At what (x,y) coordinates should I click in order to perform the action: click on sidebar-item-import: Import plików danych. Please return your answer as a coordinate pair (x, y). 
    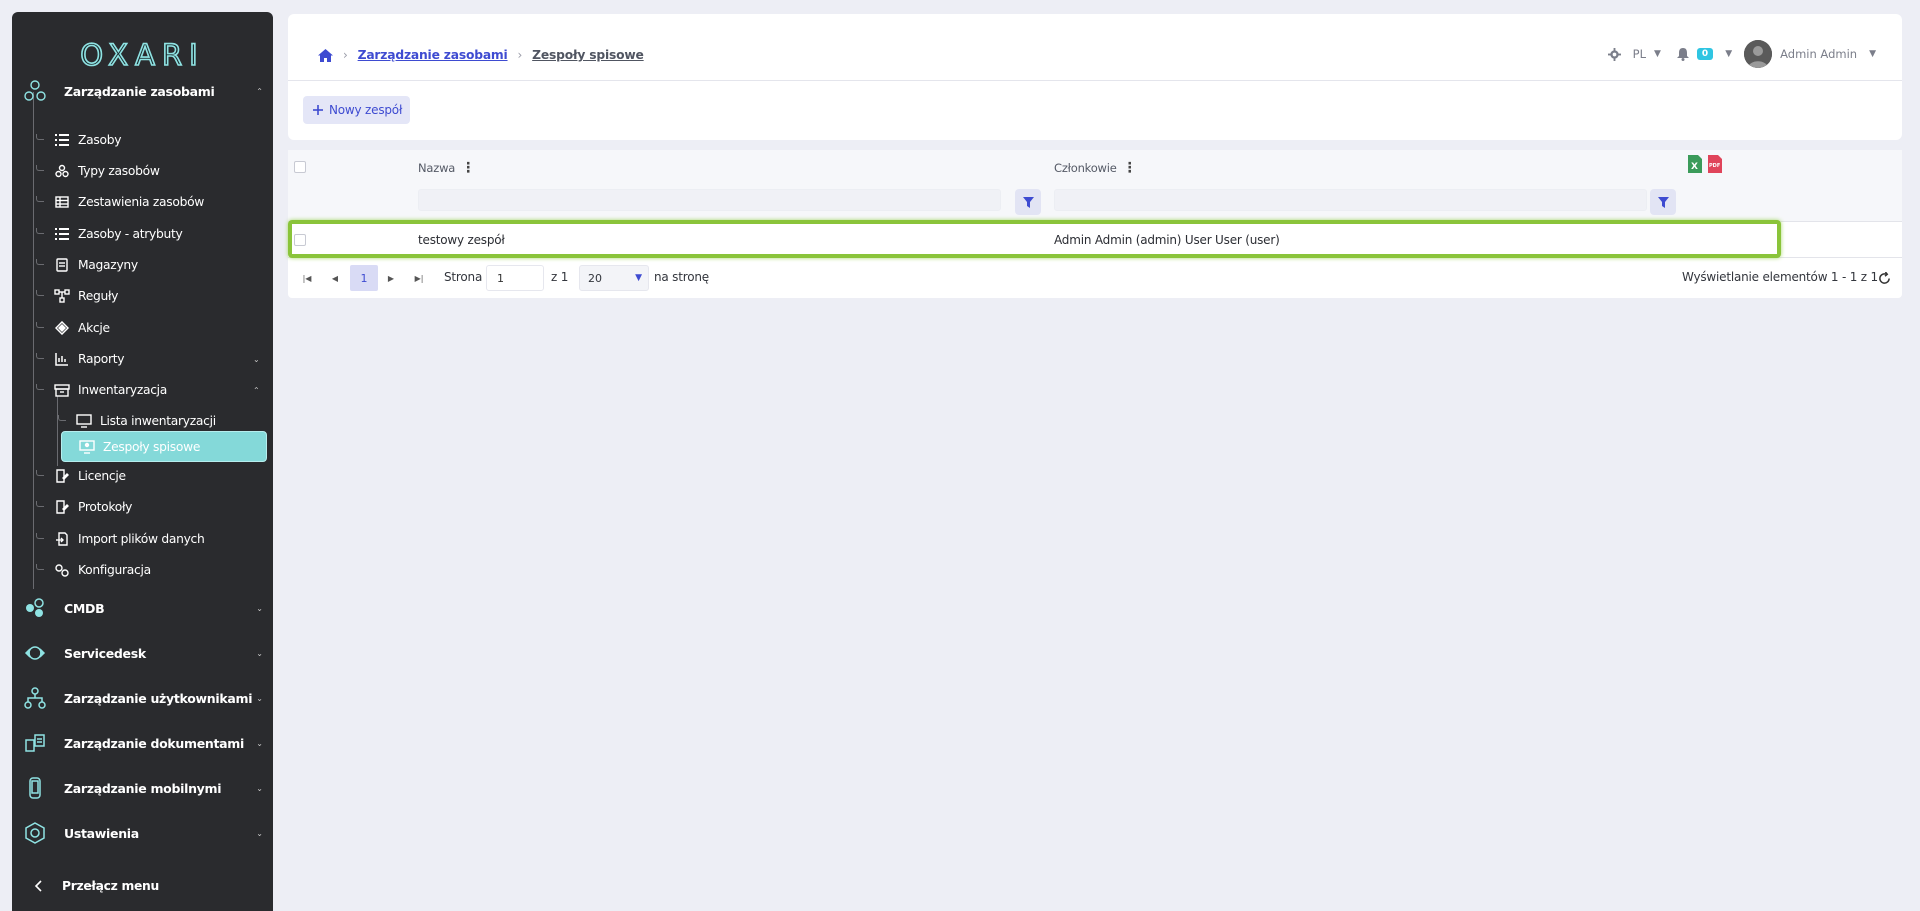
    Looking at the image, I should click on (151, 539).